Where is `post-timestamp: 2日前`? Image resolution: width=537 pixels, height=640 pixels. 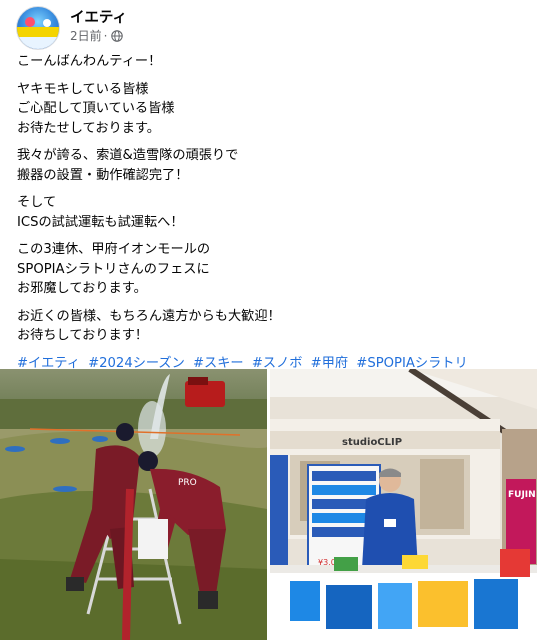
post-timestamp: 2日前 is located at coordinates (86, 35).